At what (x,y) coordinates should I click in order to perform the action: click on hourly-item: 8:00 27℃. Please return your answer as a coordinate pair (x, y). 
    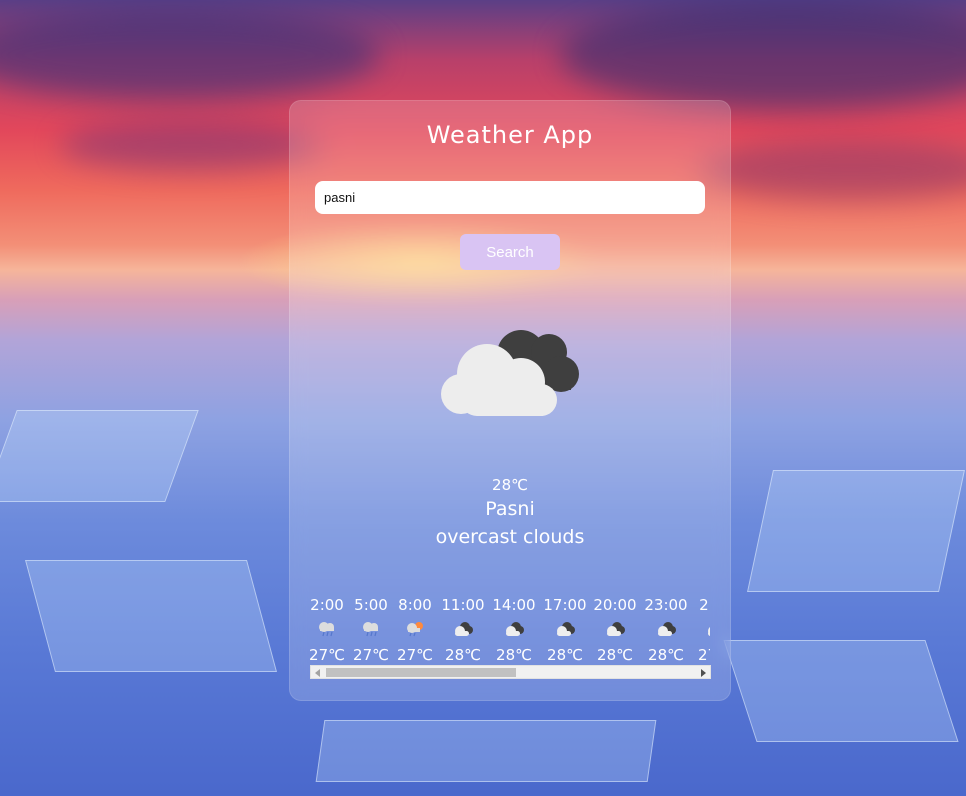
    Looking at the image, I should click on (415, 630).